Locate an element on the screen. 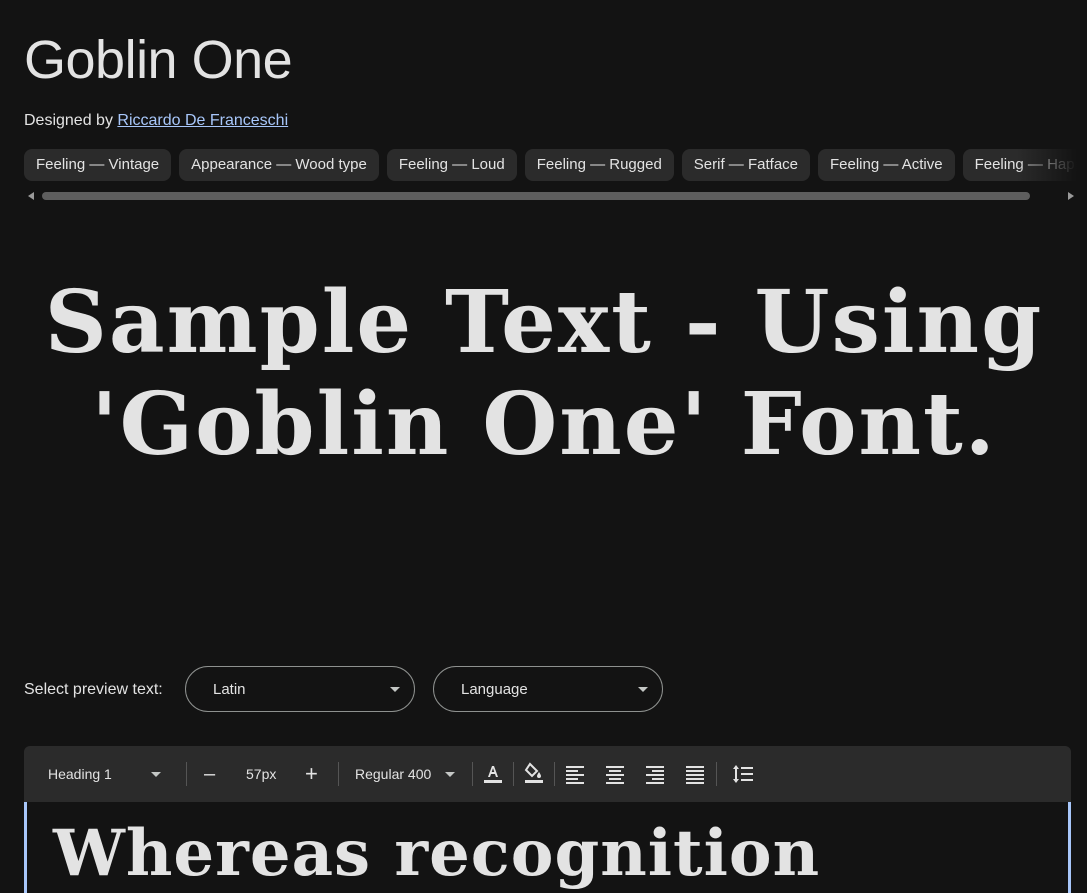  designed-by-label: Designed by is located at coordinates (68, 120).